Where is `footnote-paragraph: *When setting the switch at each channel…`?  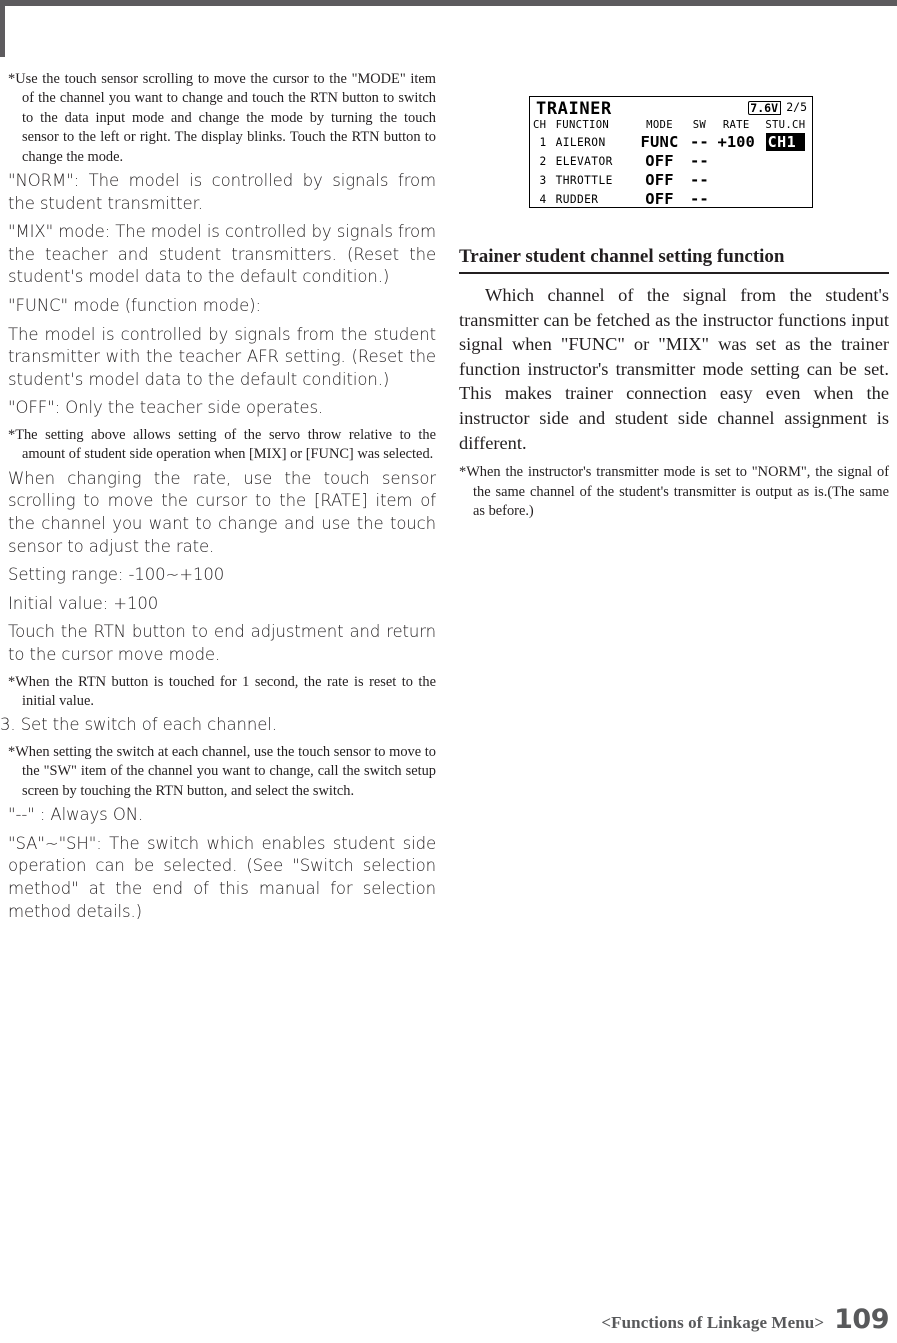
footnote-paragraph: *When setting the switch at each channel… is located at coordinates (222, 771).